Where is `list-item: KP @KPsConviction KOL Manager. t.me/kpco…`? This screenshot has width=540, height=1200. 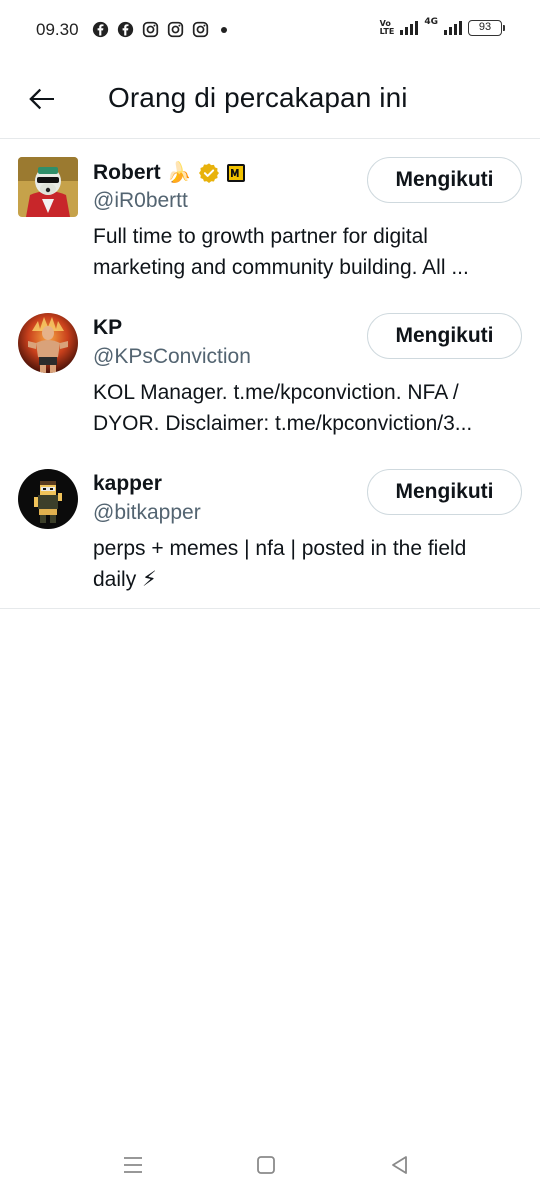 list-item: KP @KPsConviction KOL Manager. t.me/kpco… is located at coordinates (270, 374).